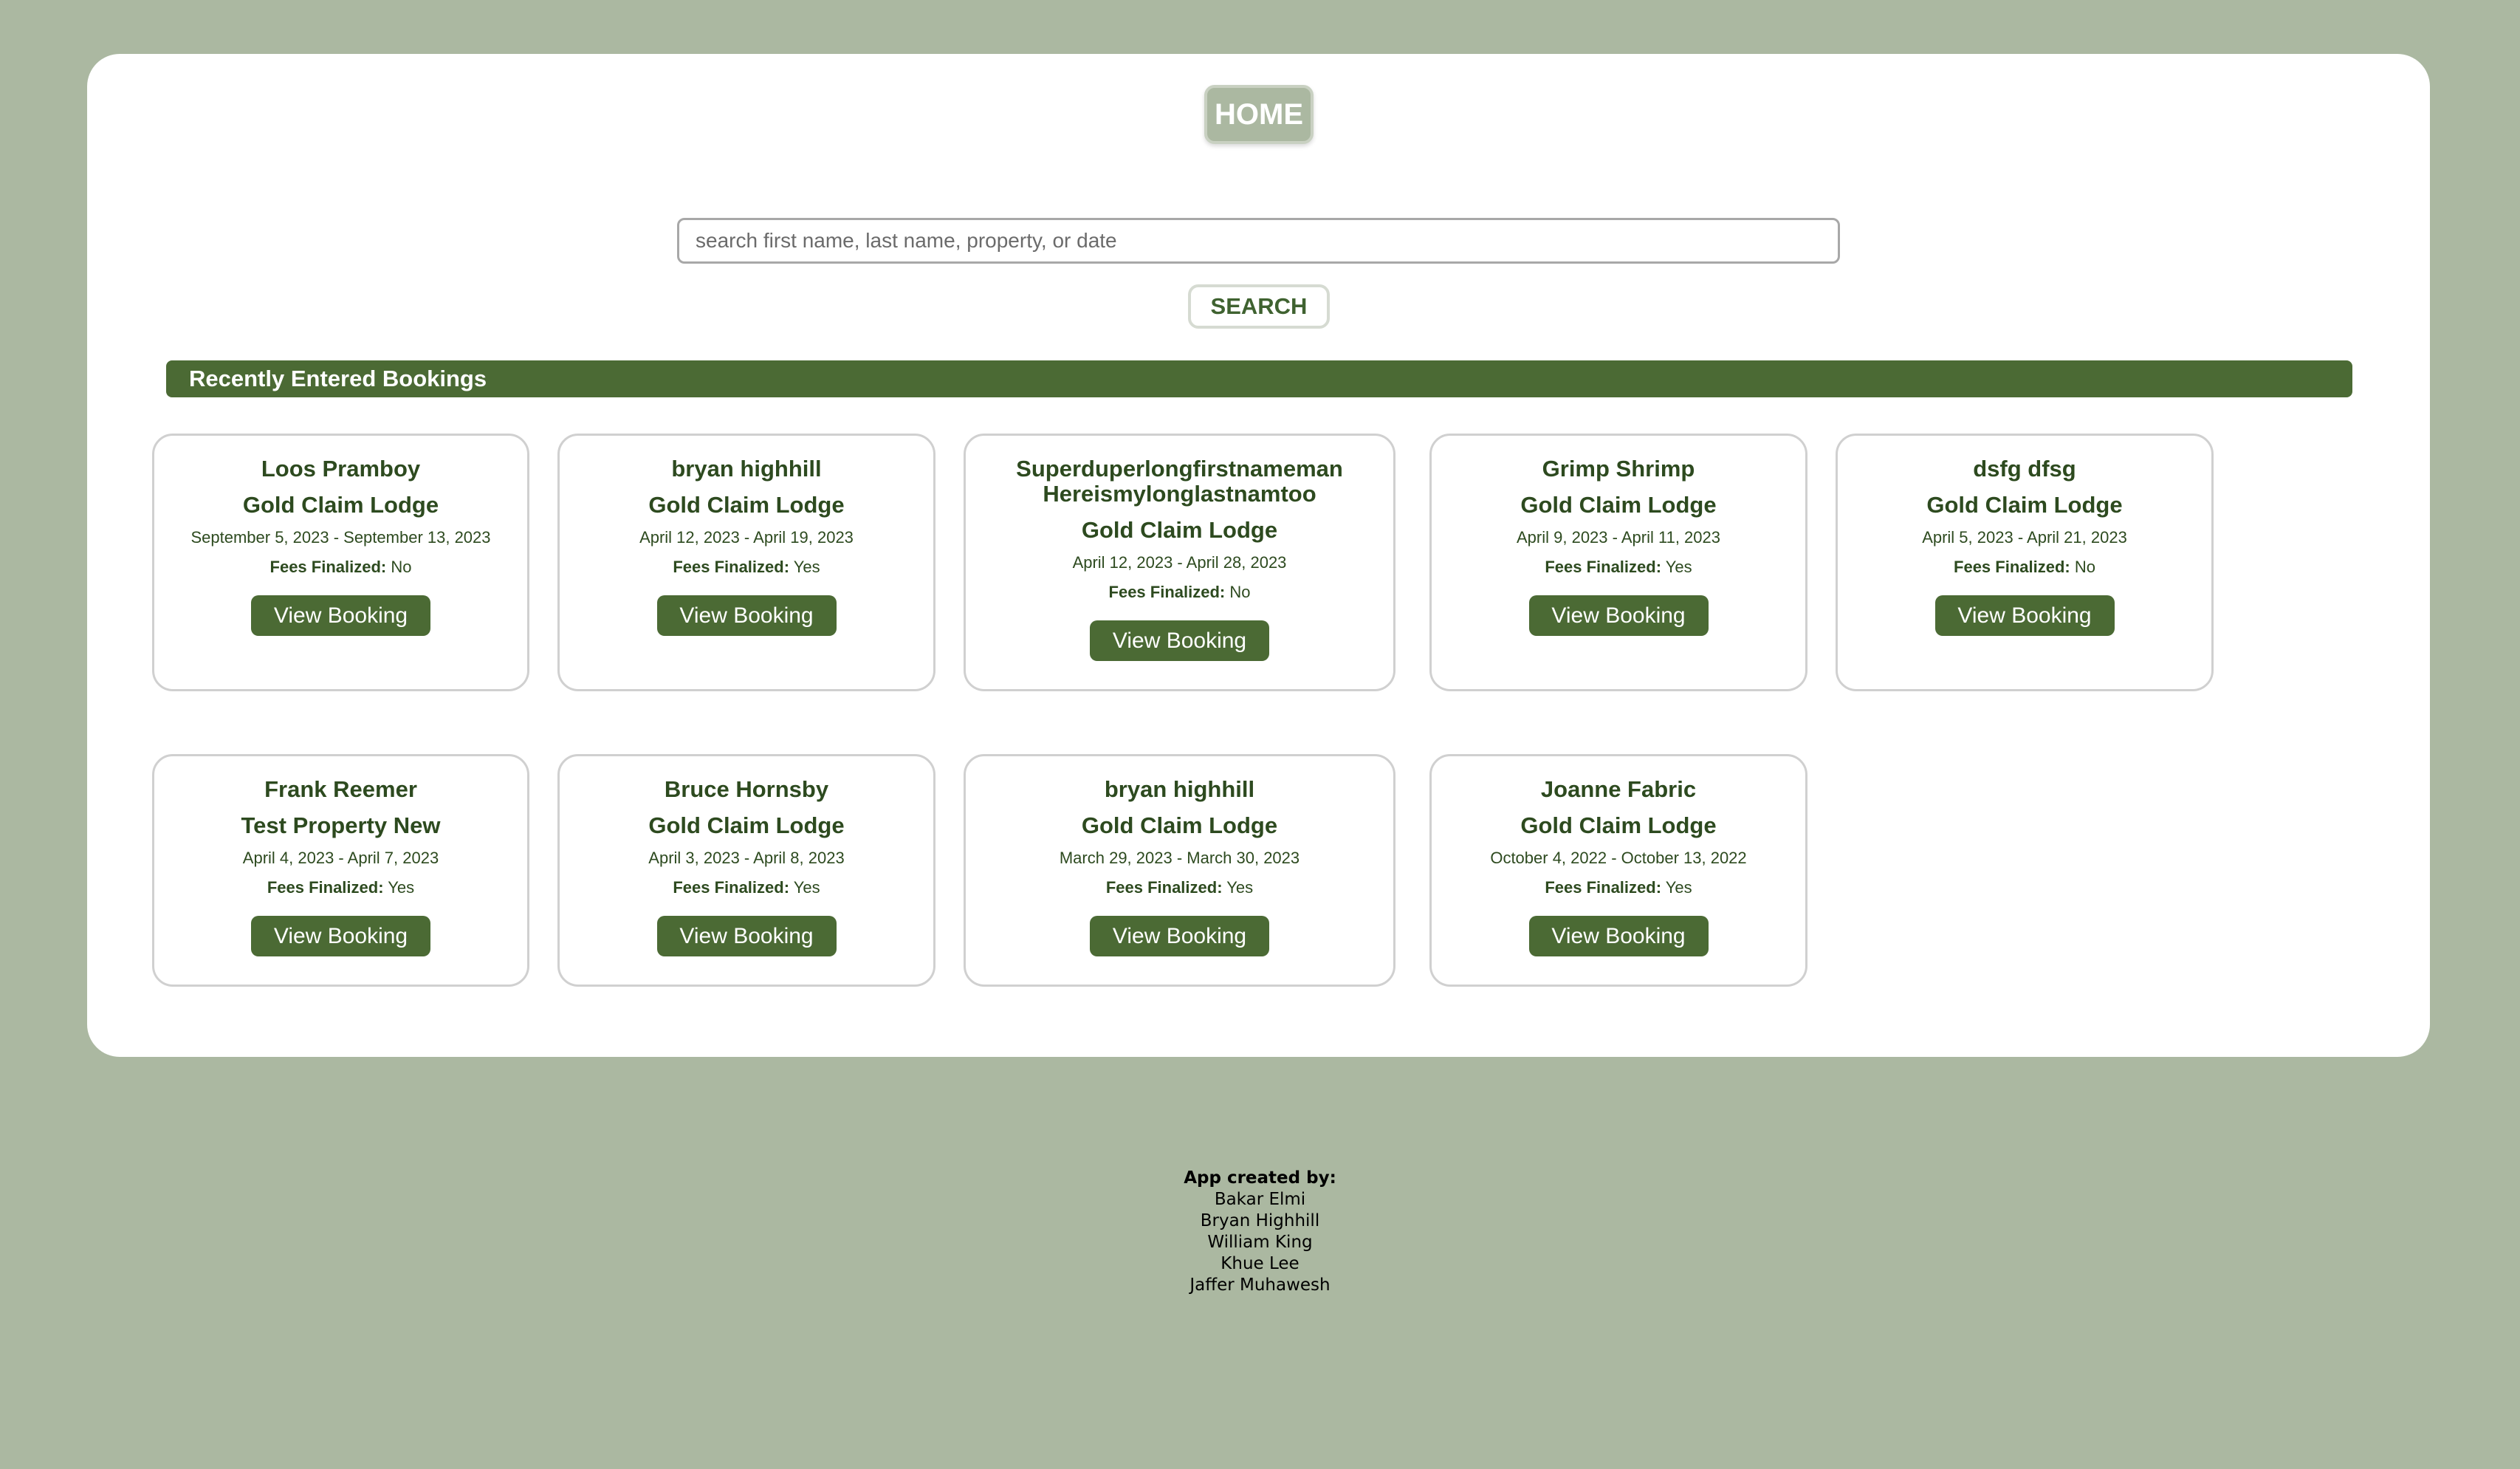 This screenshot has height=1469, width=2520. What do you see at coordinates (746, 858) in the screenshot?
I see `booking-dates: April 3, 2023 - April 8, 2023` at bounding box center [746, 858].